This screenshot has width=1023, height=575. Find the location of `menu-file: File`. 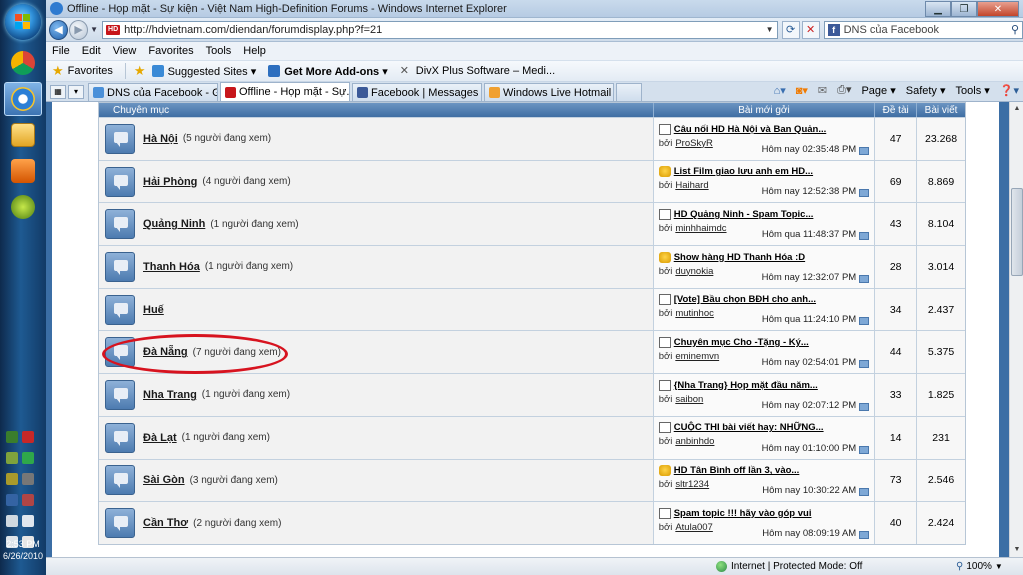

menu-file: File is located at coordinates (61, 51).